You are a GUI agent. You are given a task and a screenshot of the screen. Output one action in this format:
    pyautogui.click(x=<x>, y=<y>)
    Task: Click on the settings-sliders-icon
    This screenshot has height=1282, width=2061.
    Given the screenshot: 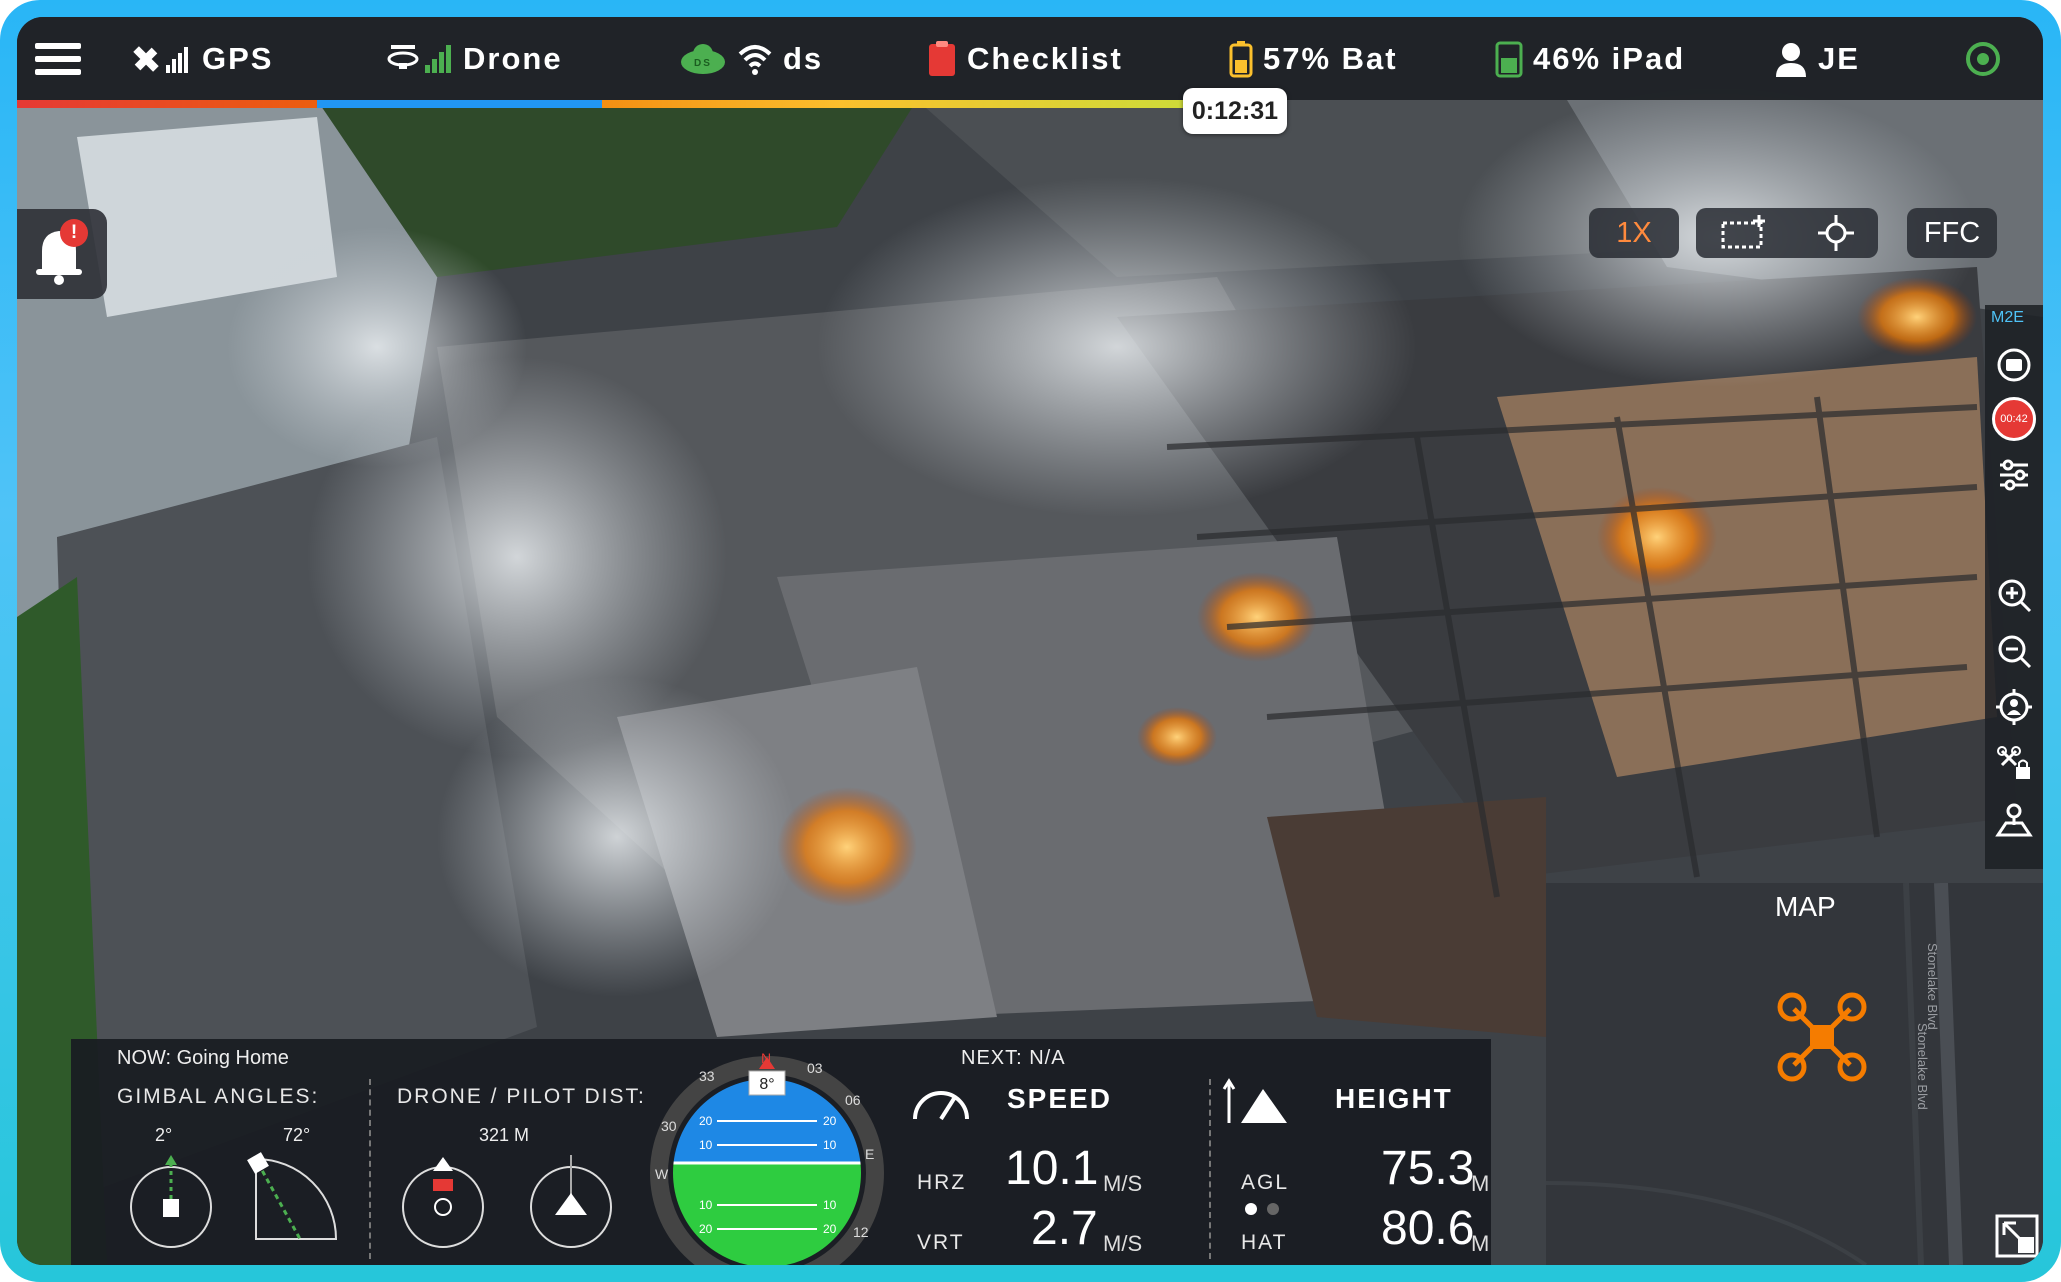 What is the action you would take?
    pyautogui.click(x=2014, y=475)
    